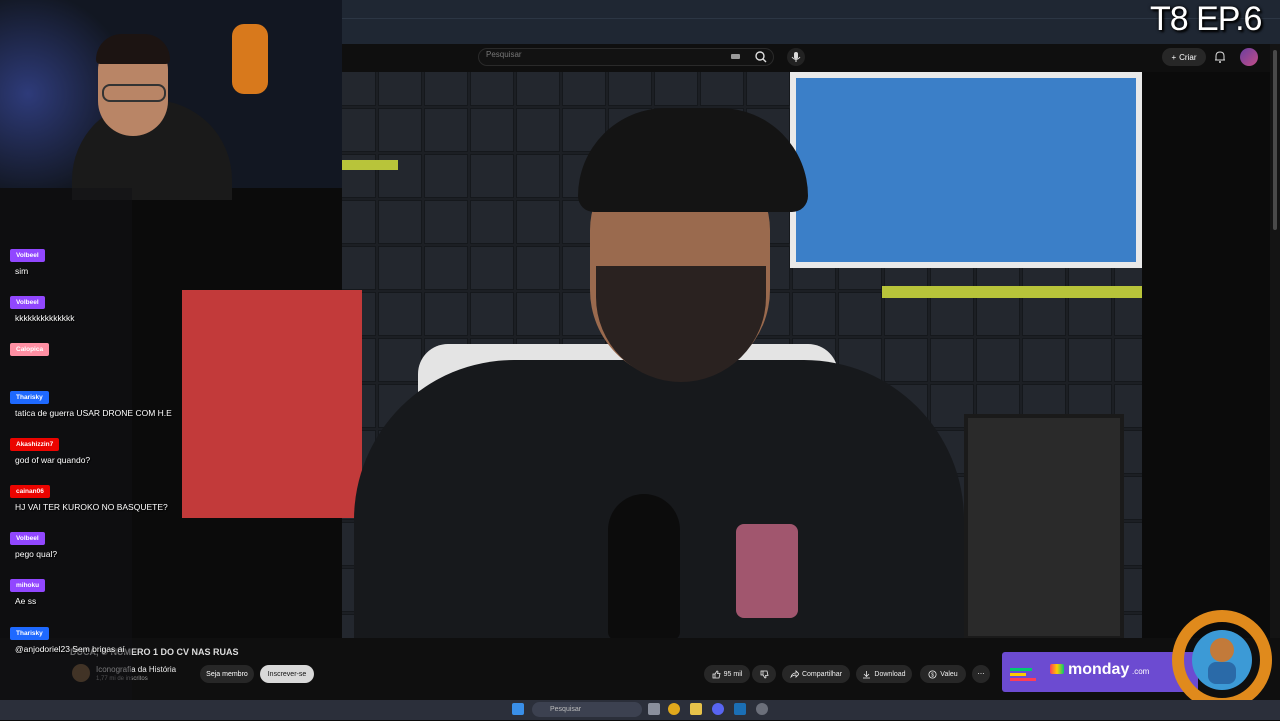  What do you see at coordinates (716, 674) in the screenshot?
I see `thumbs-up-icon` at bounding box center [716, 674].